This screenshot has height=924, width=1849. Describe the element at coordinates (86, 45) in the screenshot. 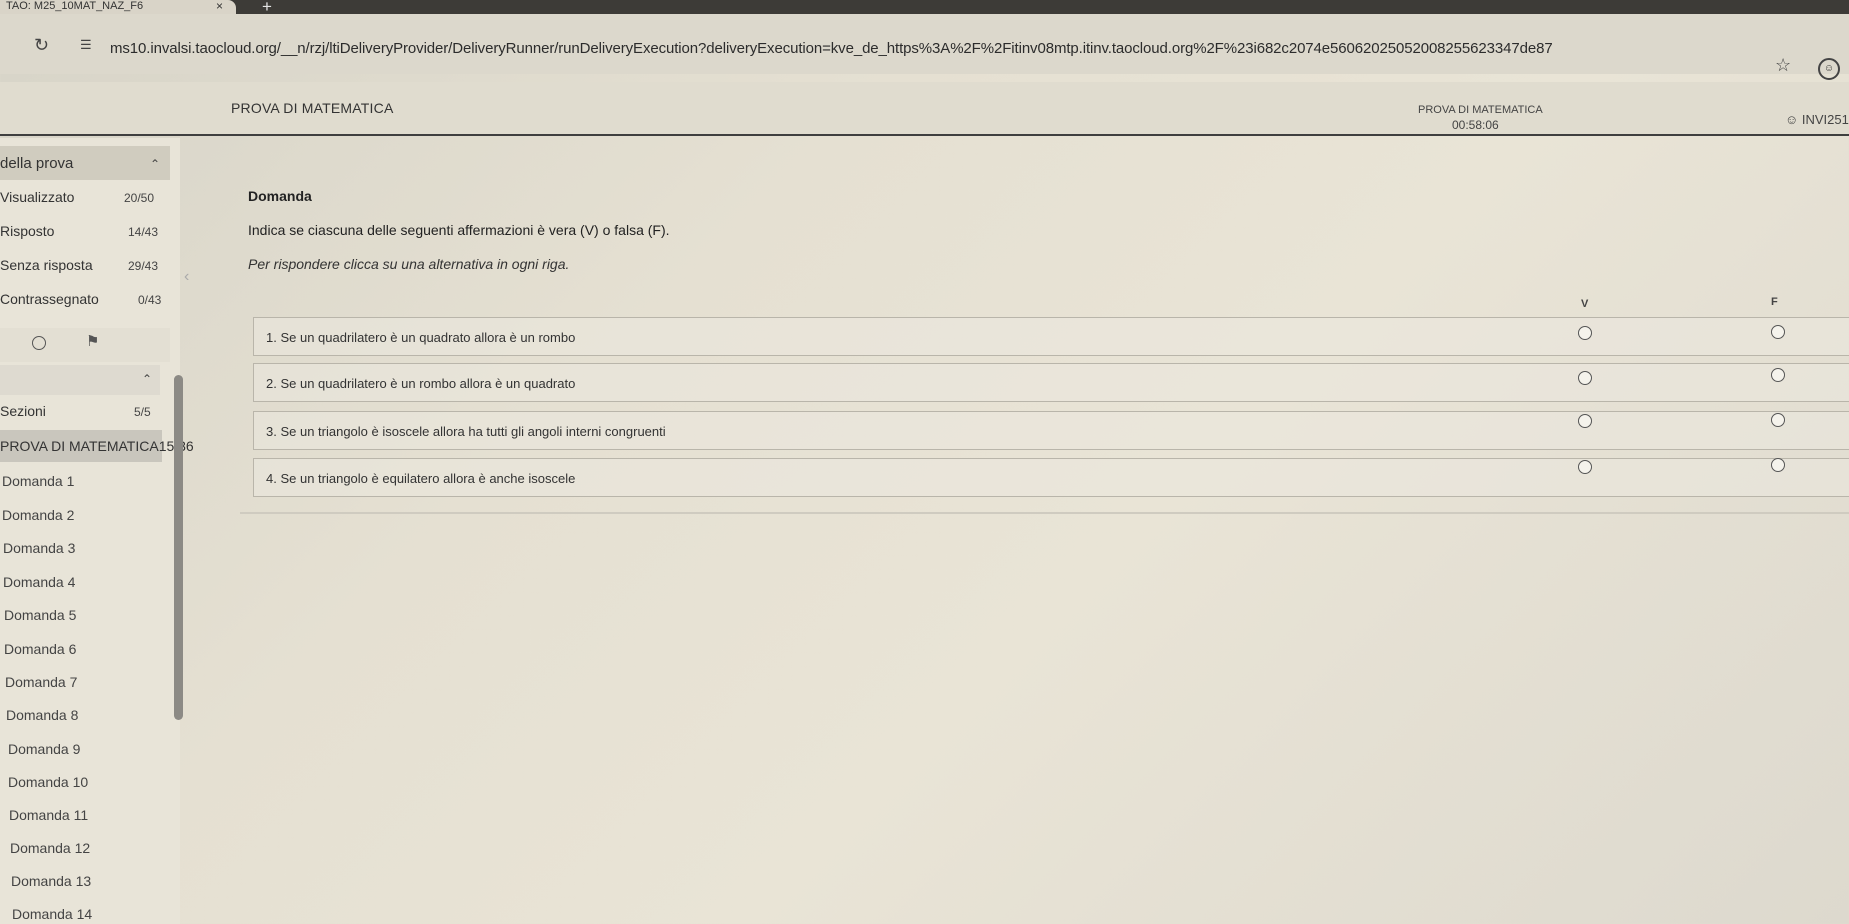

I see `site-info-icon: ☰` at that location.